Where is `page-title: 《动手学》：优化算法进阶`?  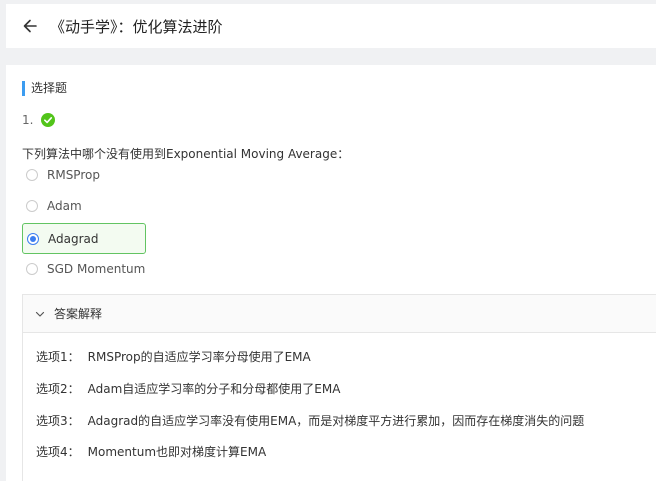
page-title: 《动手学》：优化算法进阶 is located at coordinates (136, 26).